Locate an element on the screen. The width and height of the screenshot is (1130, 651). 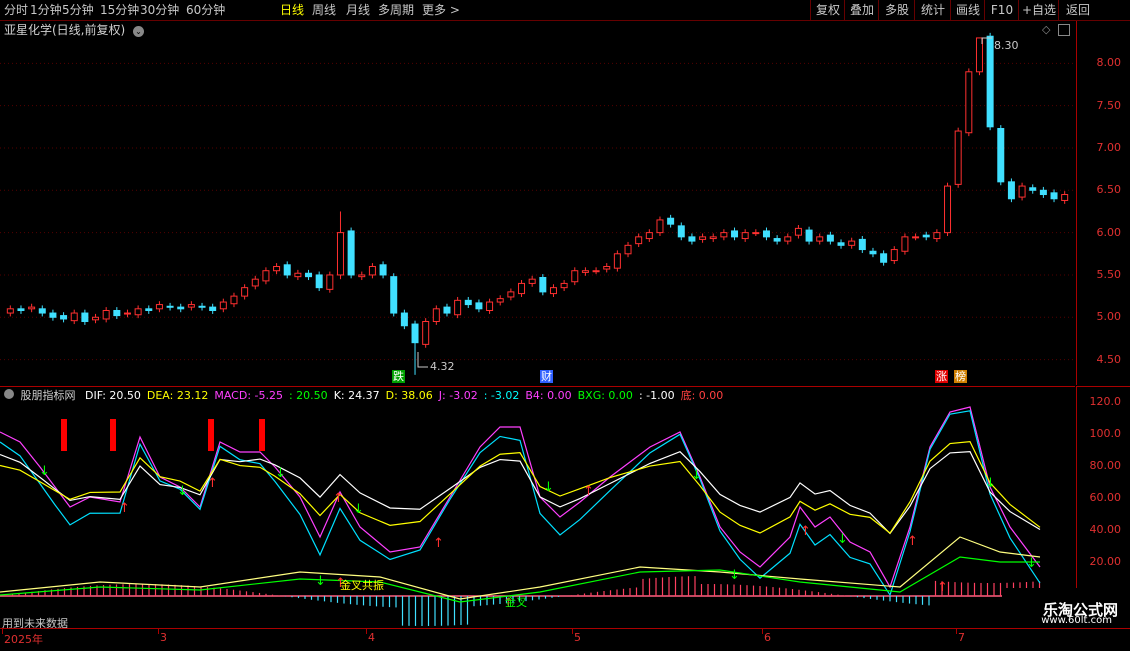
indicator-tick-label: 80.00 is located at coordinates (1105, 465).